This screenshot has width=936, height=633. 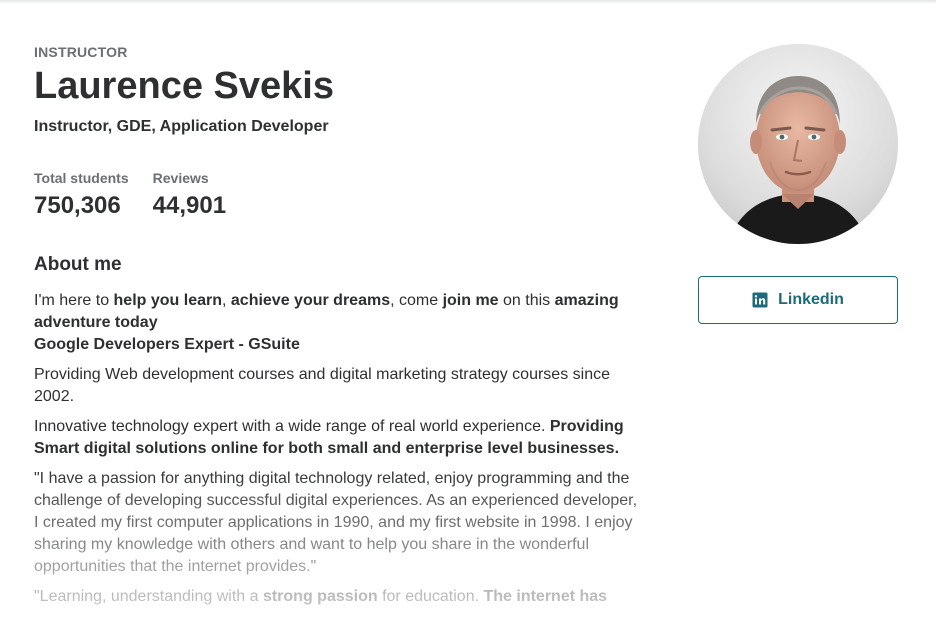 What do you see at coordinates (430, 596) in the screenshot?
I see `about-text: for education.` at bounding box center [430, 596].